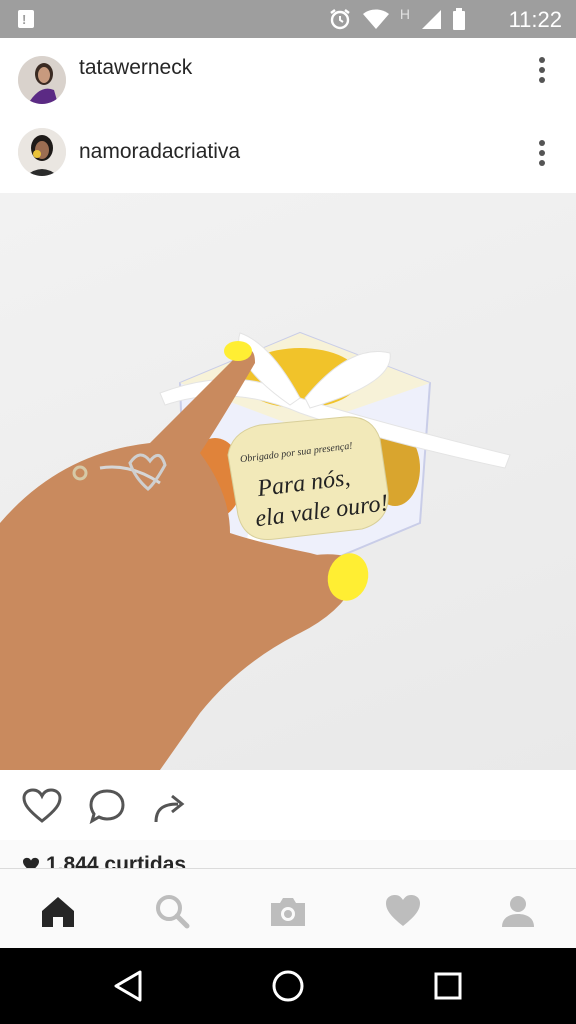 This screenshot has width=576, height=1024. I want to click on wifi-icon, so click(375, 19).